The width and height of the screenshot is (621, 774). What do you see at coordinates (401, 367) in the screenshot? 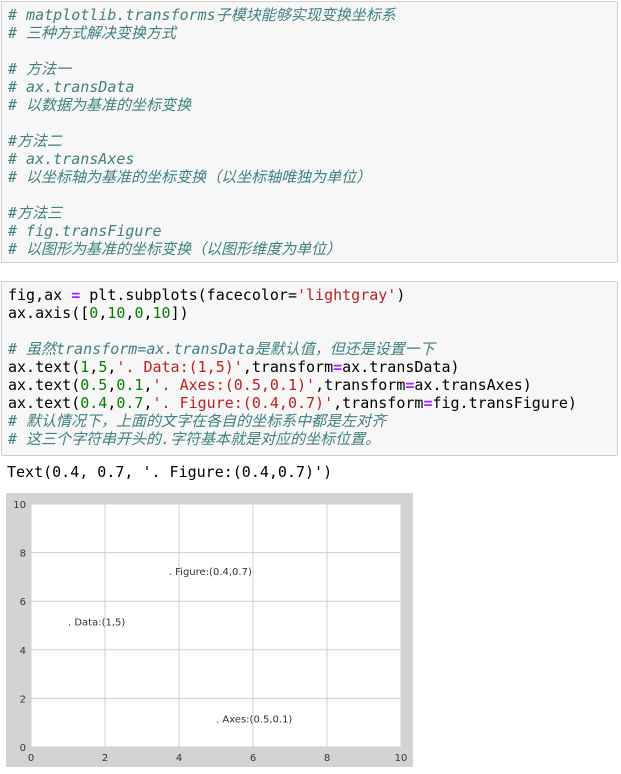
I see `code-token: ax.transData)` at bounding box center [401, 367].